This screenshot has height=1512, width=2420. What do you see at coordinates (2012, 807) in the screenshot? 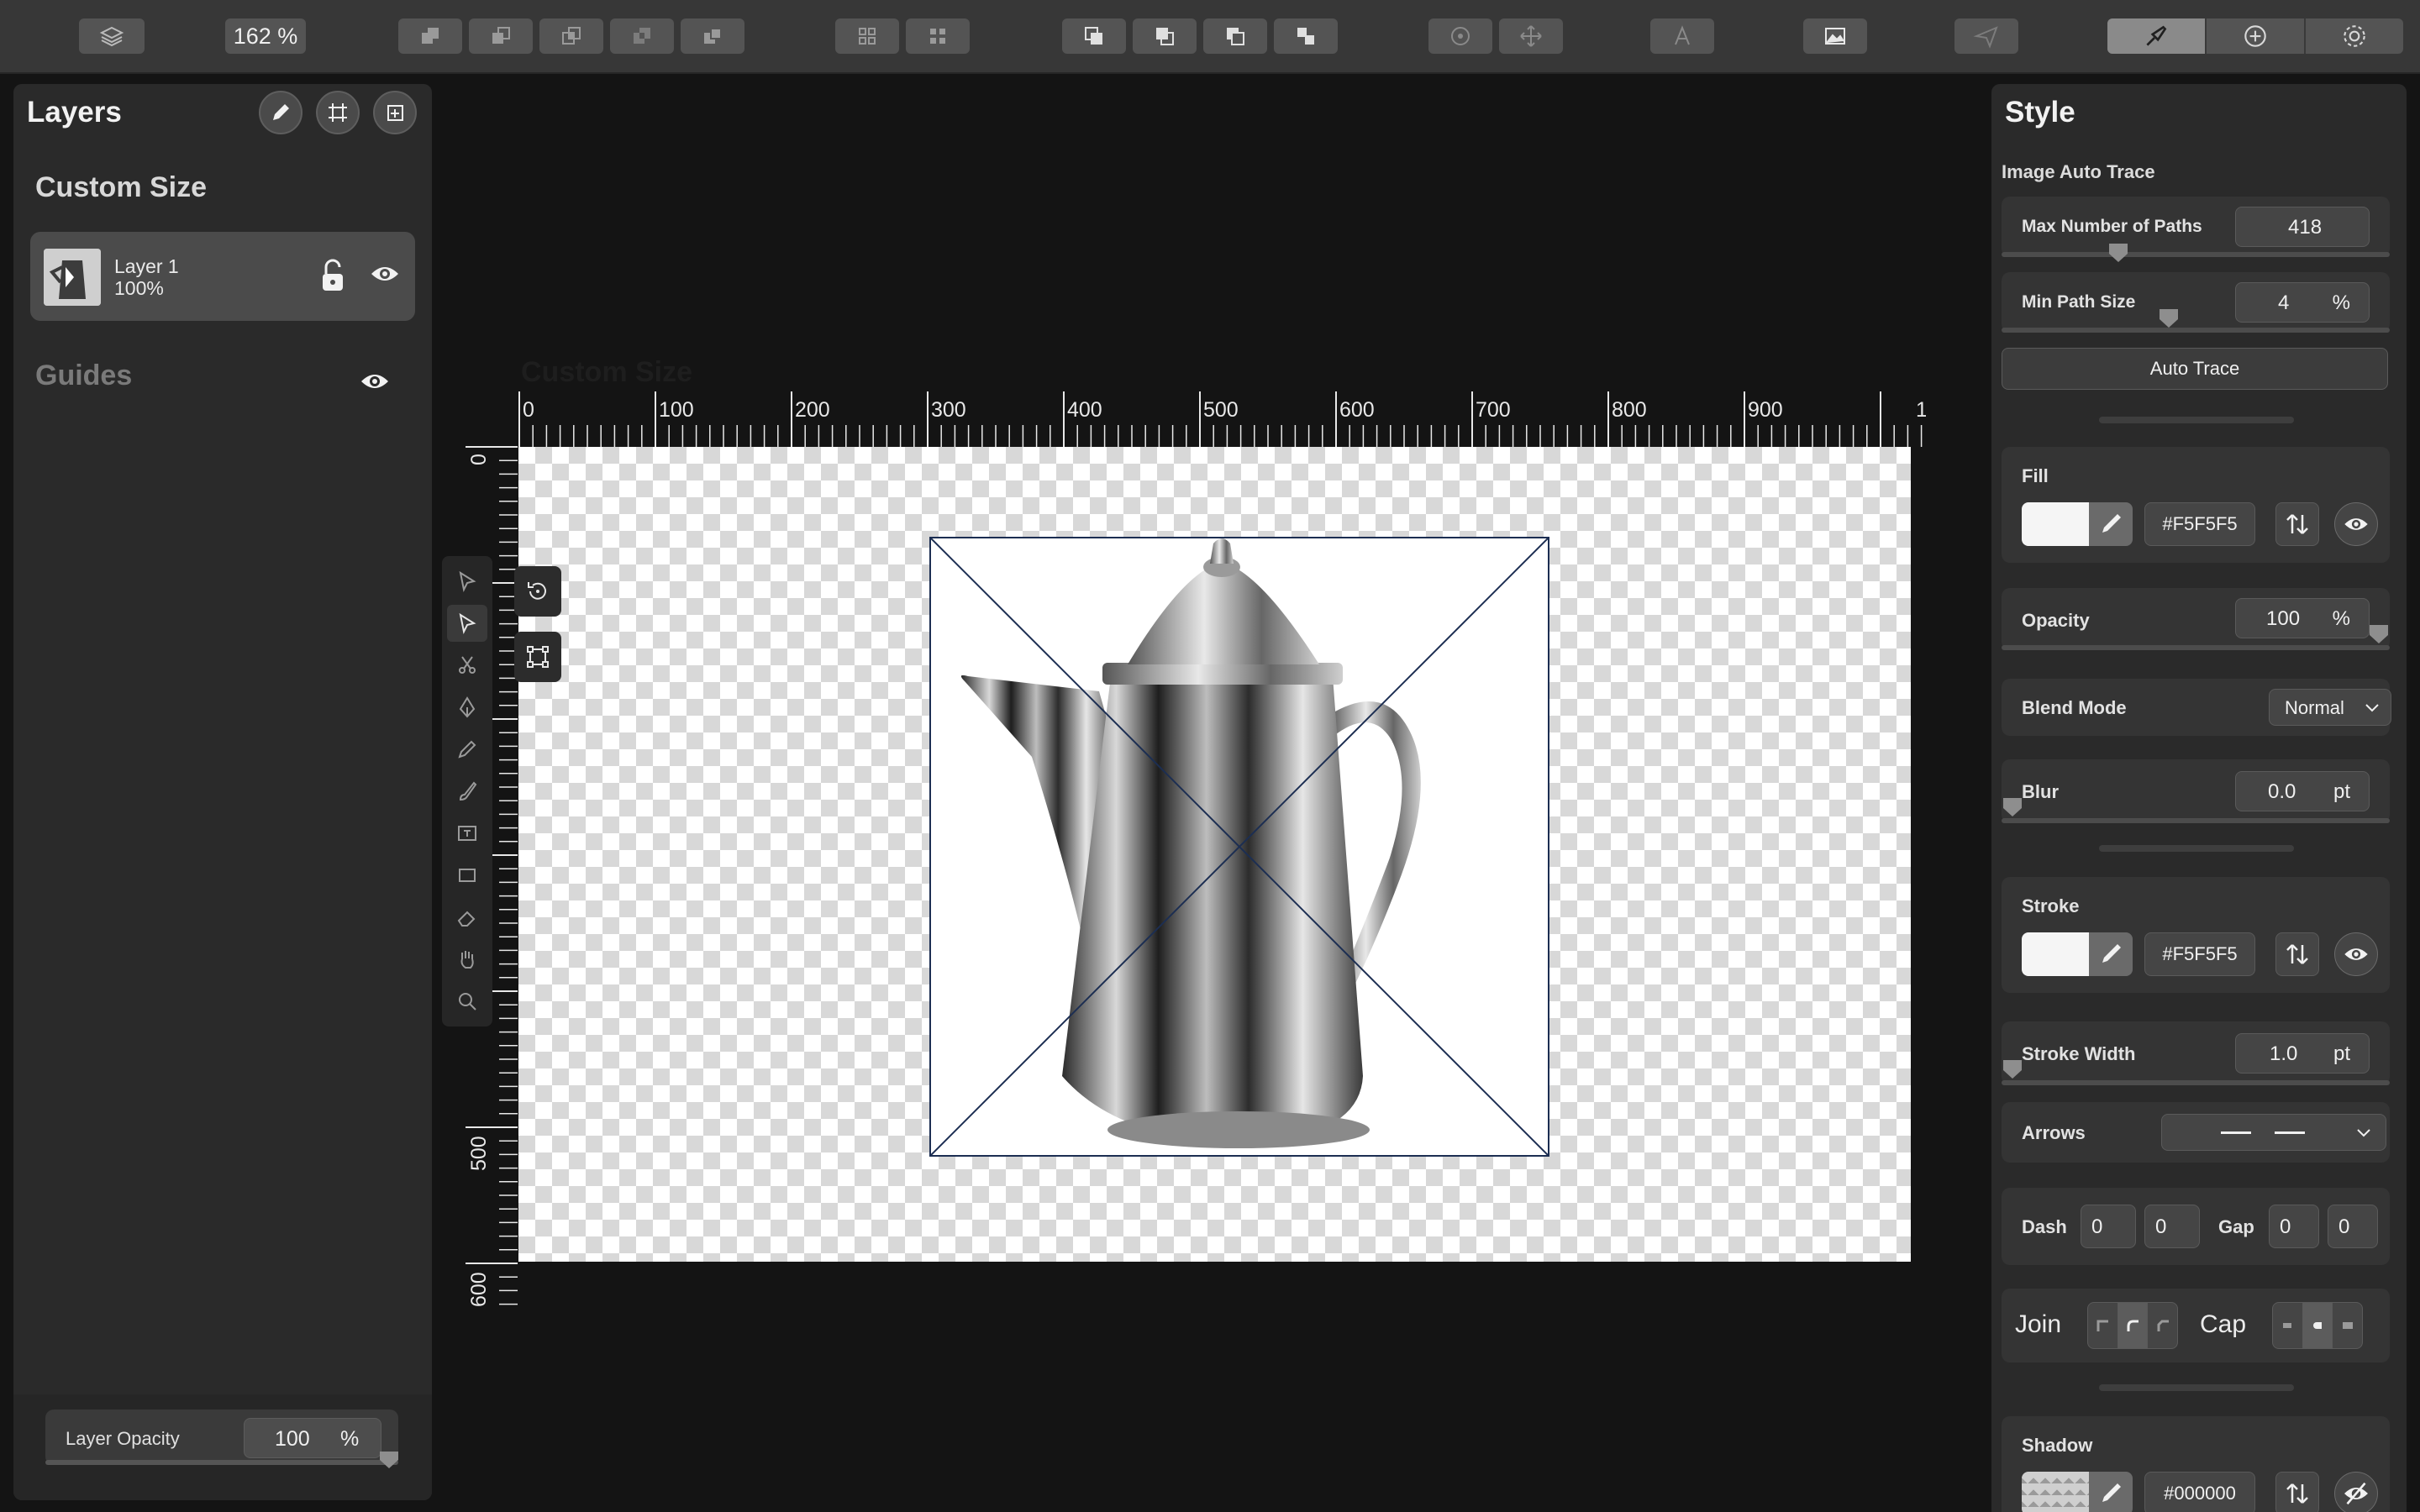
I see `blur-slider-thumb` at bounding box center [2012, 807].